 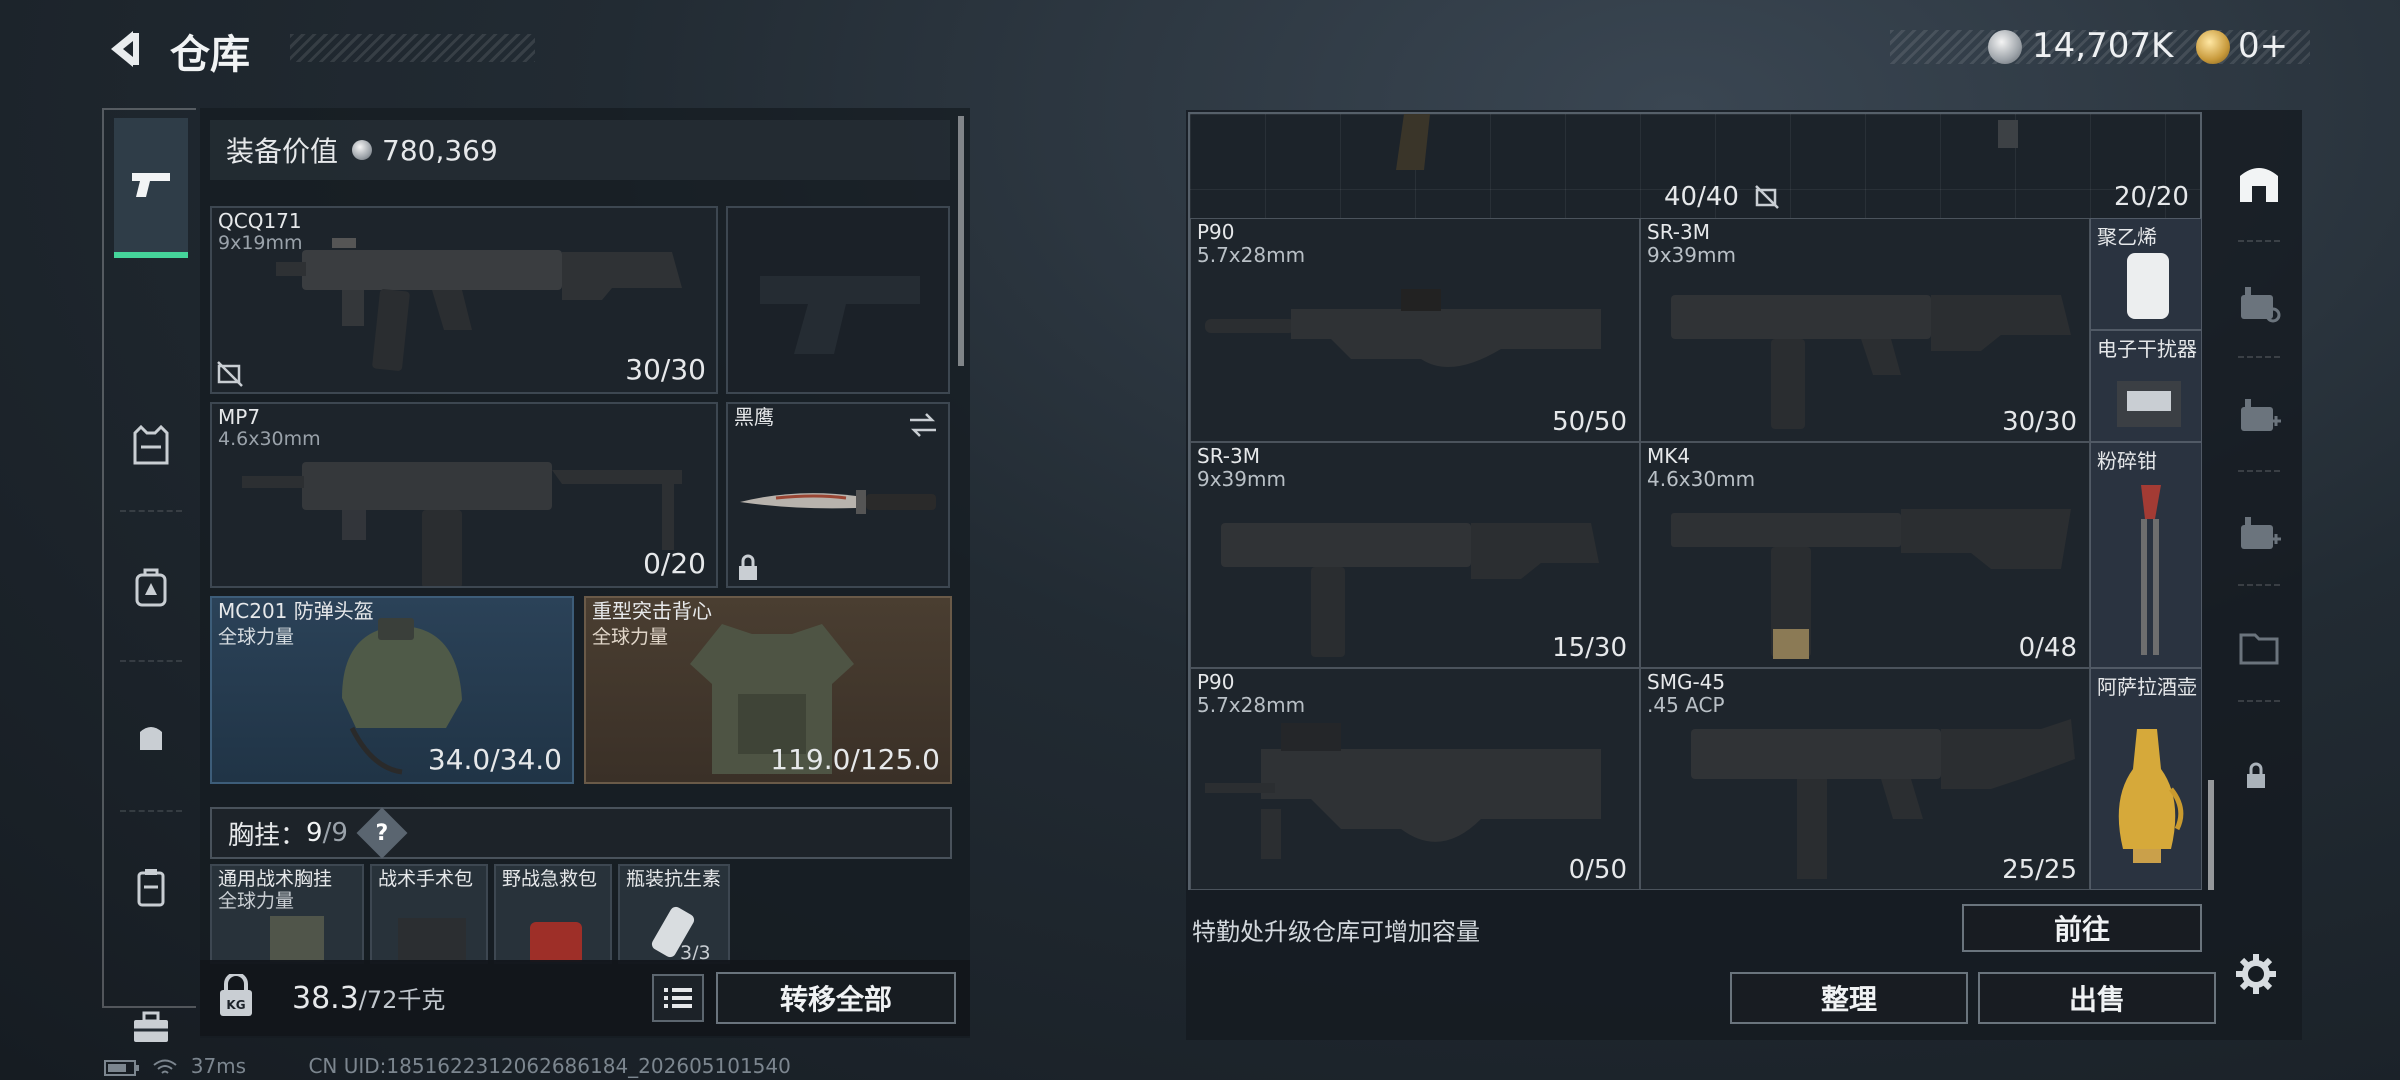 I want to click on pouch-icon, so click(x=151, y=738).